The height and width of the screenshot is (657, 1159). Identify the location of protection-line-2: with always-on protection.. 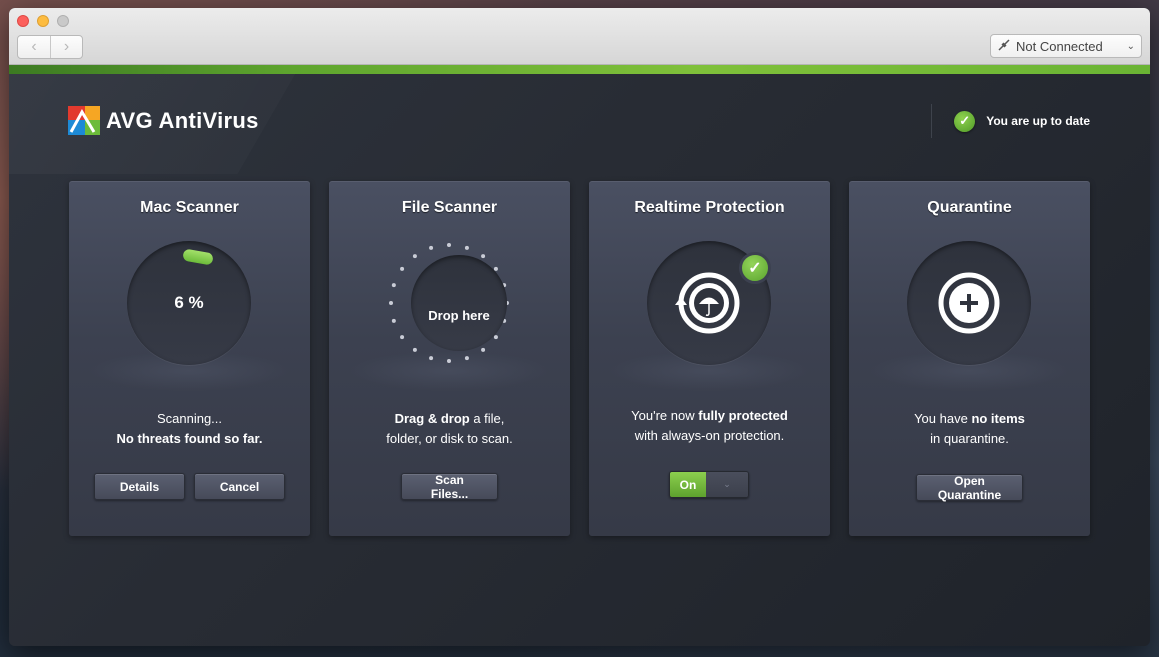
(709, 435).